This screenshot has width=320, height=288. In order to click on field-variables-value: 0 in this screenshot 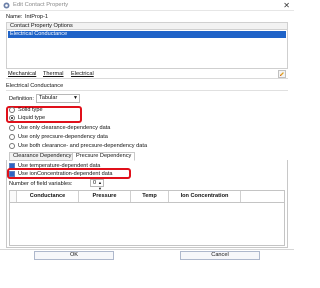, I will do `click(95, 183)`.